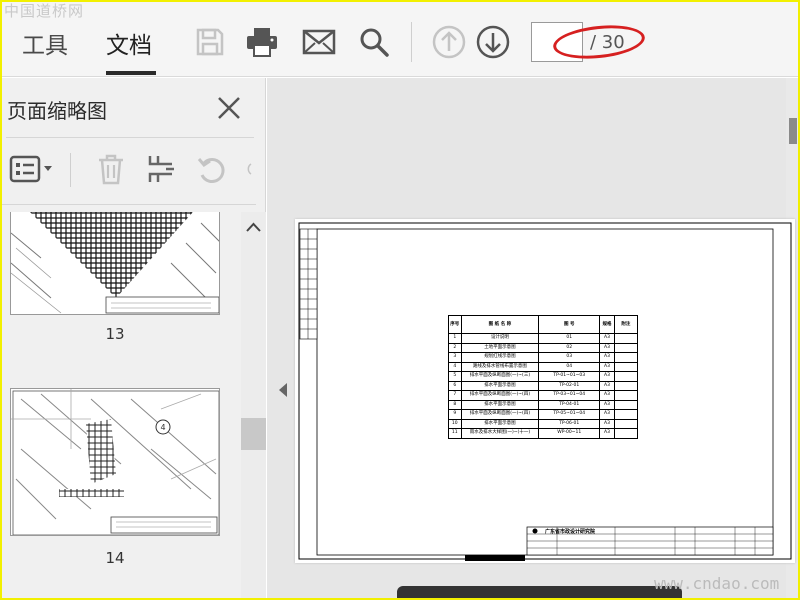 The height and width of the screenshot is (600, 800). I want to click on drawing-table-header: 序号 图 纸 名 称 图 号 规格 附注, so click(543, 324).